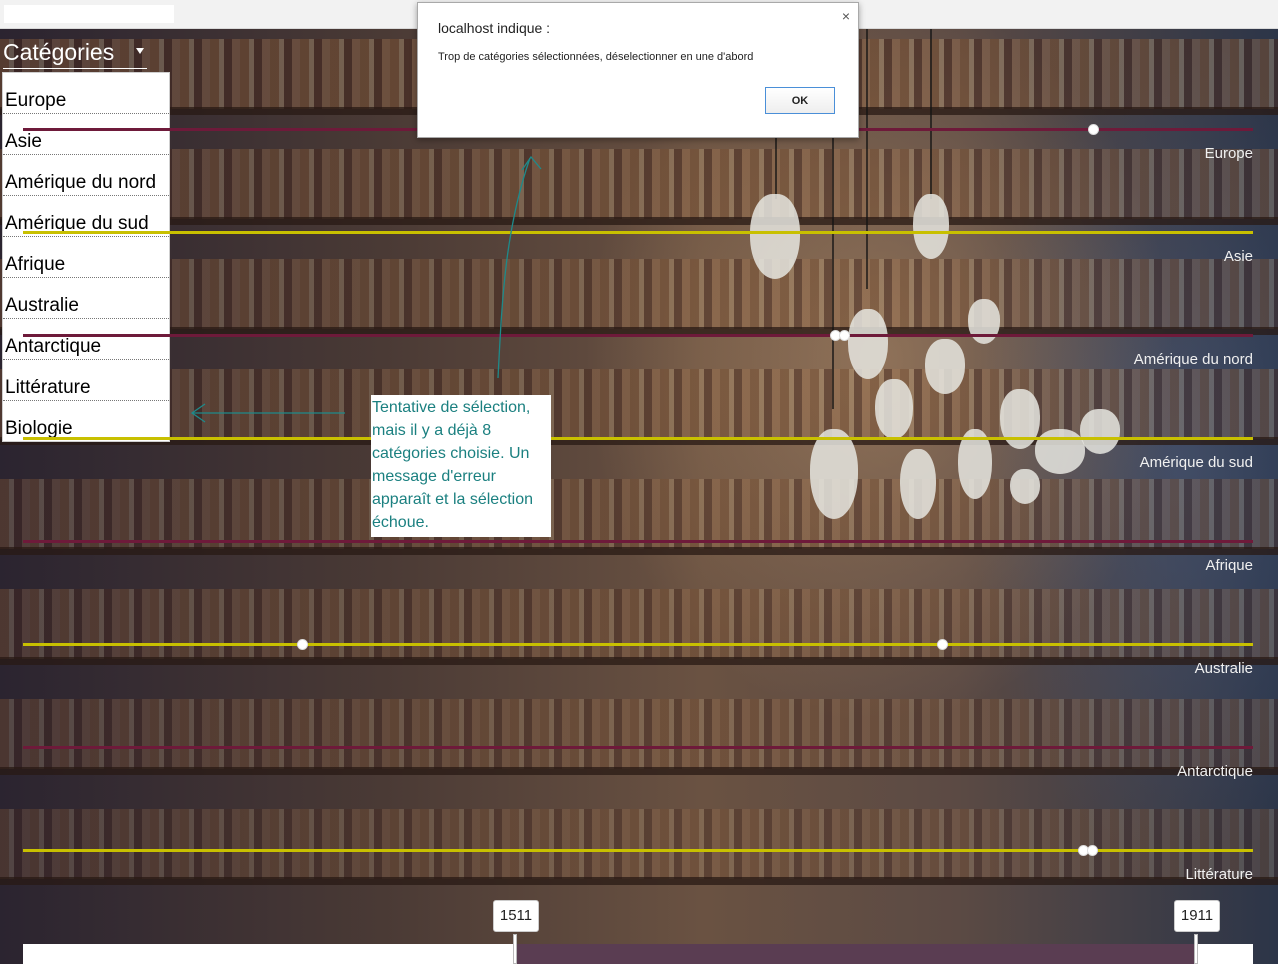 The width and height of the screenshot is (1278, 964). What do you see at coordinates (86, 339) in the screenshot?
I see `menu-item-antarctique: Antarctique` at bounding box center [86, 339].